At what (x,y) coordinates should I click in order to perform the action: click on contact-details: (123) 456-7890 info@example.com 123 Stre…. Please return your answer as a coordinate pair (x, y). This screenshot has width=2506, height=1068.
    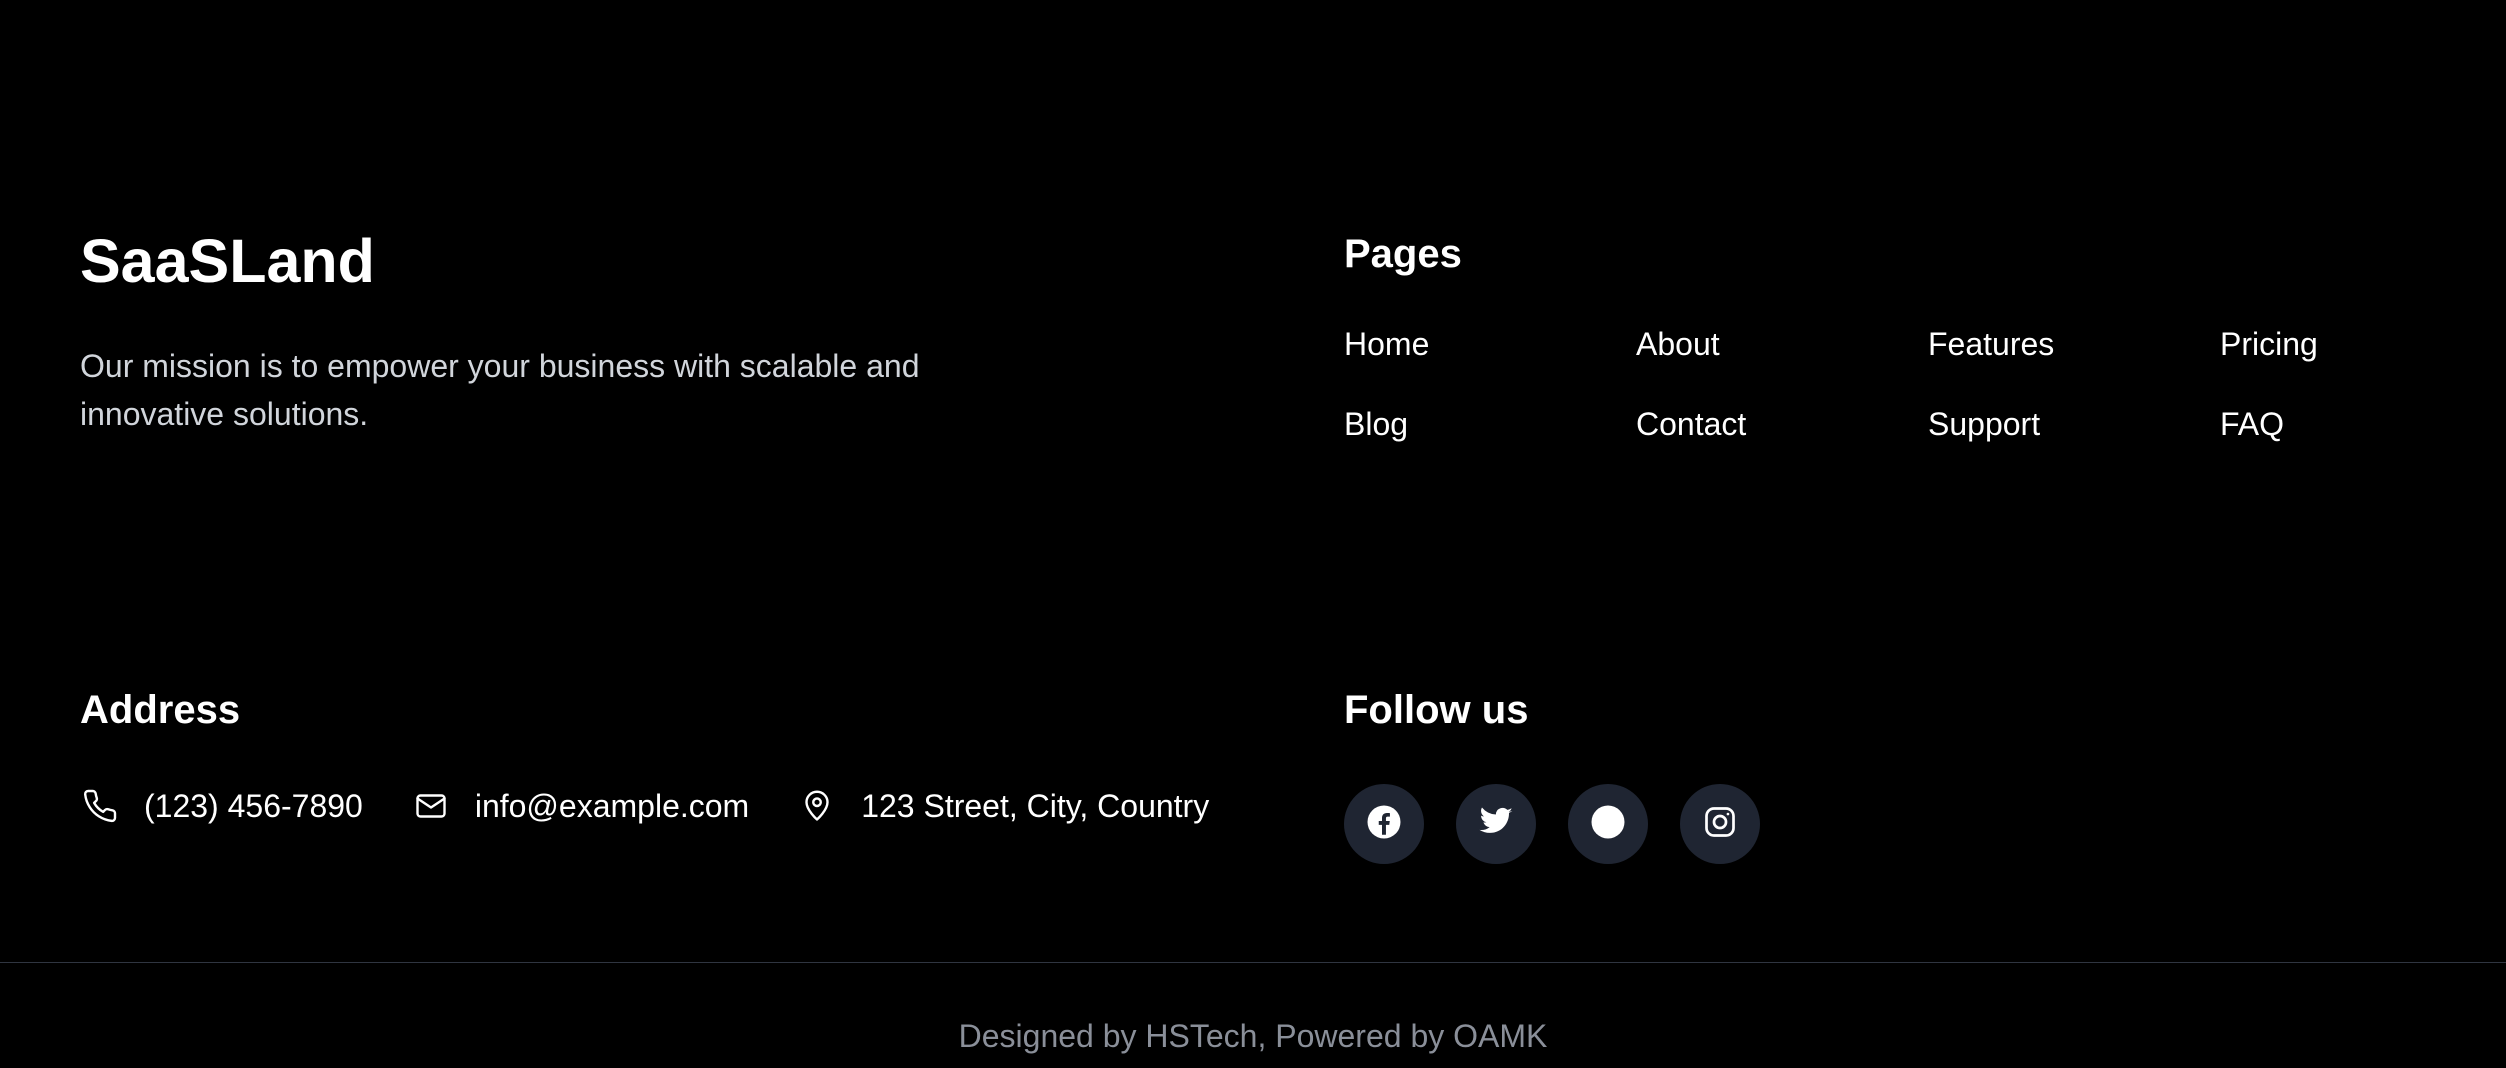
    Looking at the image, I should click on (668, 806).